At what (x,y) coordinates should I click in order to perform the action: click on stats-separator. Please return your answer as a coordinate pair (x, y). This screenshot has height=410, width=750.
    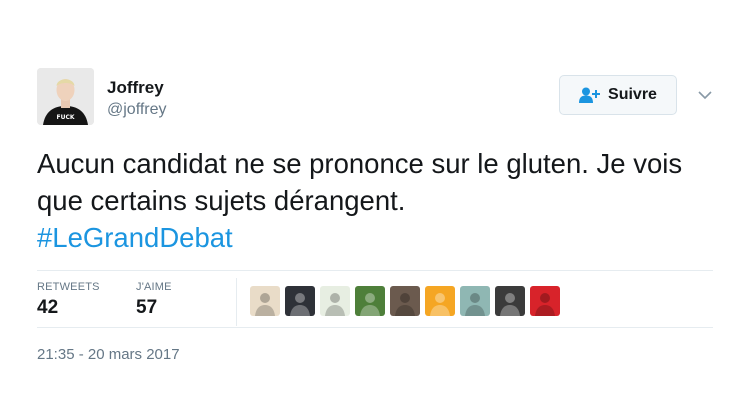
    Looking at the image, I should click on (236, 302).